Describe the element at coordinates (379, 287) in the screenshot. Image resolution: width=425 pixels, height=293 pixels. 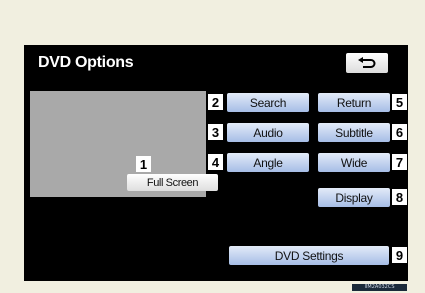
I see `image-code-label: IIM2A032CS` at that location.